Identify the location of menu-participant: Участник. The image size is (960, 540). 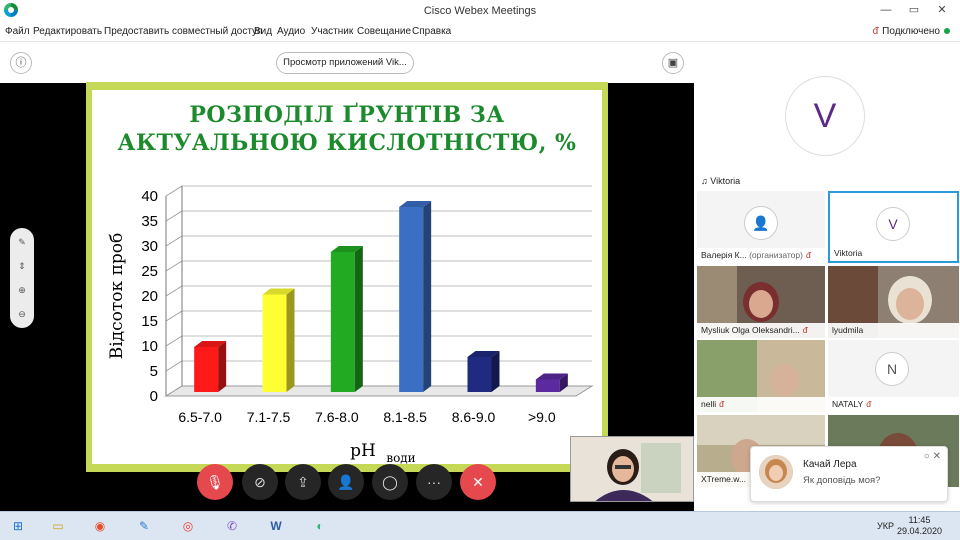
(332, 31).